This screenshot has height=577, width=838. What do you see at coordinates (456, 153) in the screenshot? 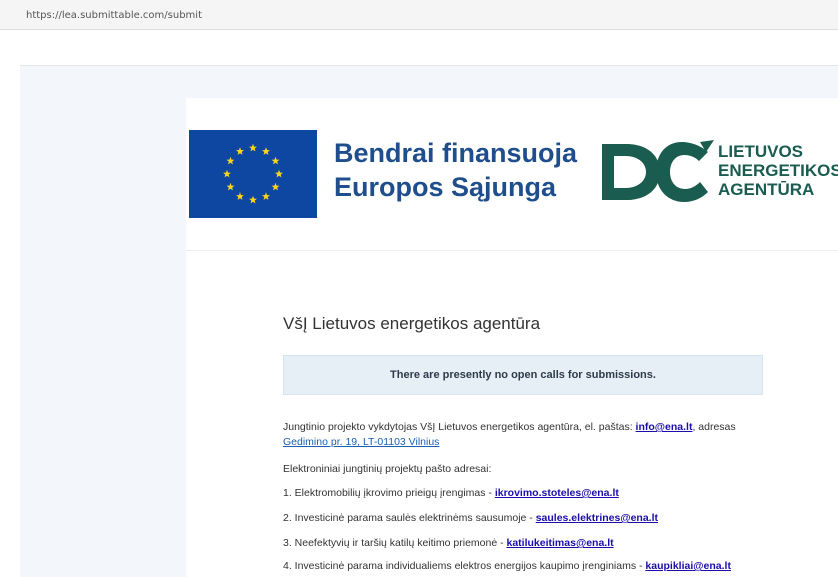
I see `cofund-line-1: Bendrai finansuoja` at bounding box center [456, 153].